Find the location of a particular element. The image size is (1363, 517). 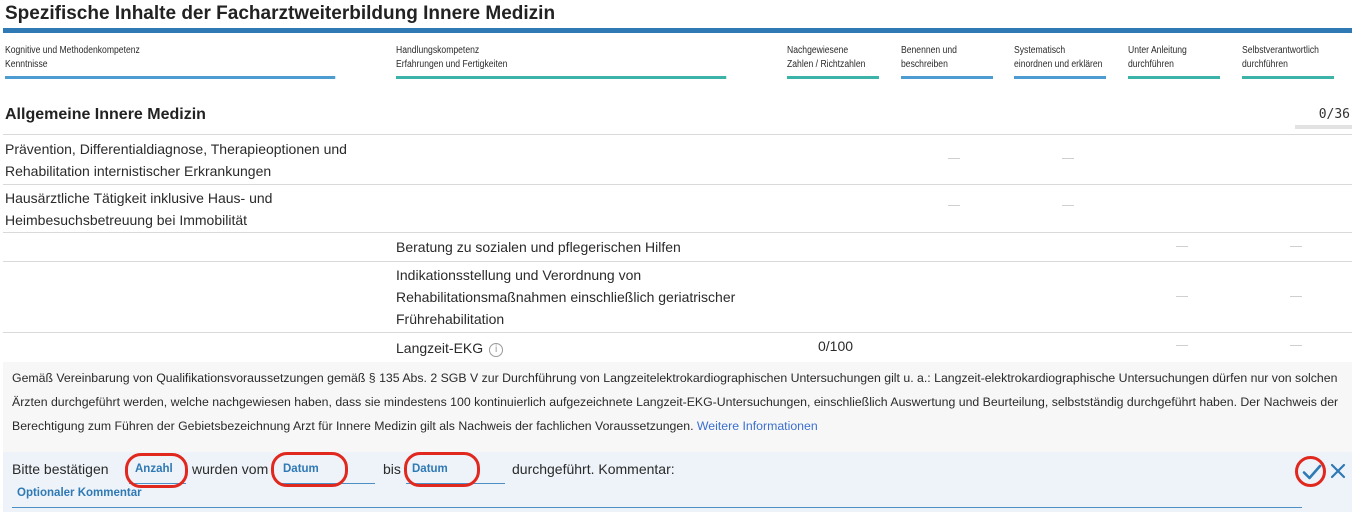

comment-input: Optionaler Kommentar is located at coordinates (657, 497).